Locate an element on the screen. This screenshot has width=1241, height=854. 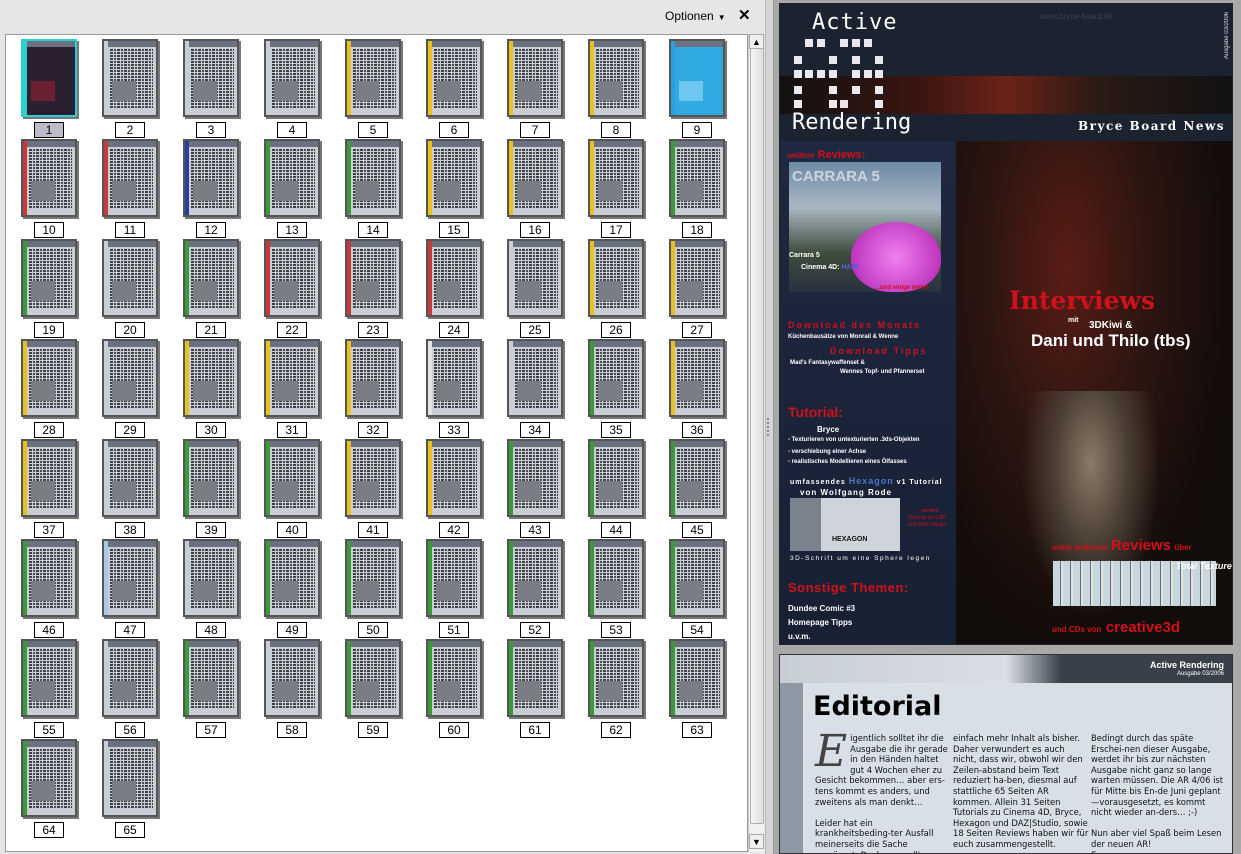
scroll-down-icon: ▼ is located at coordinates (756, 841).